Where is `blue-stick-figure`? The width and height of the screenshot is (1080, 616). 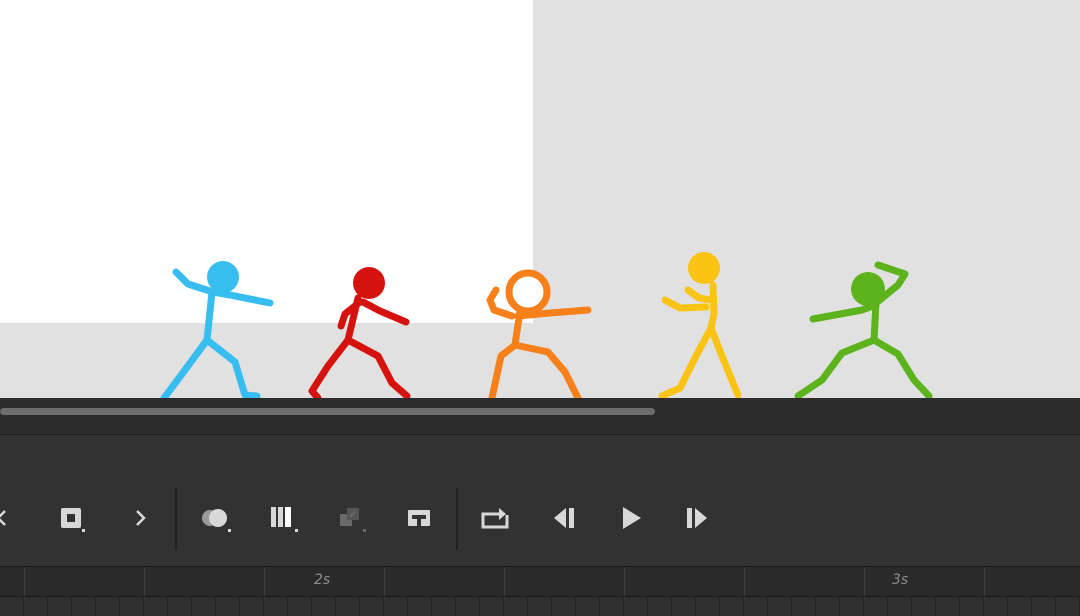
blue-stick-figure is located at coordinates (217, 329).